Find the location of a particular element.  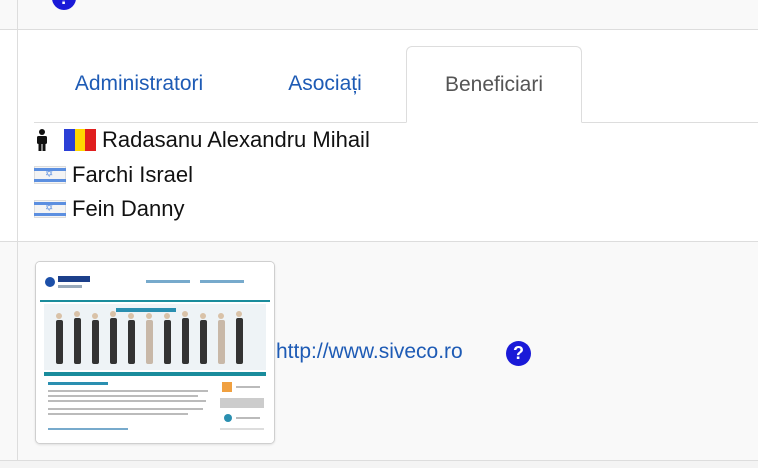

website-thumbnail is located at coordinates (155, 352).